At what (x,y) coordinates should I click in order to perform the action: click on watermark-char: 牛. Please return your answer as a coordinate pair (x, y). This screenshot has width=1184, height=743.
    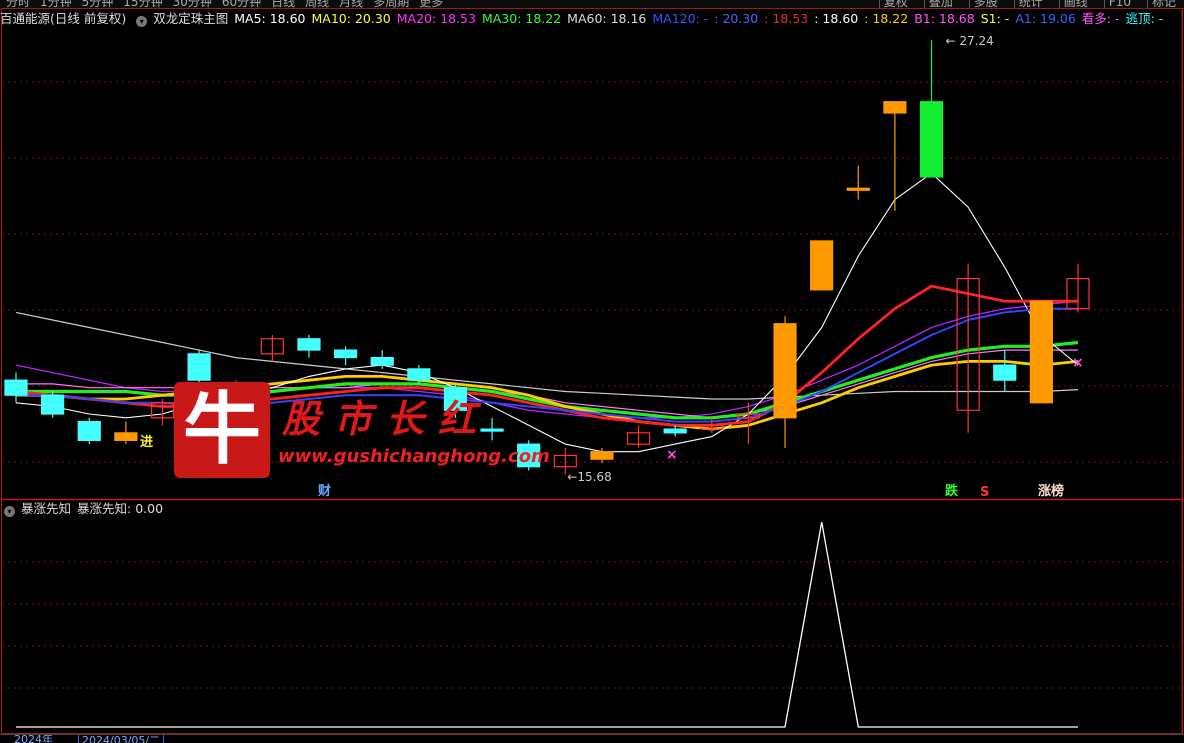
    Looking at the image, I should click on (221, 429).